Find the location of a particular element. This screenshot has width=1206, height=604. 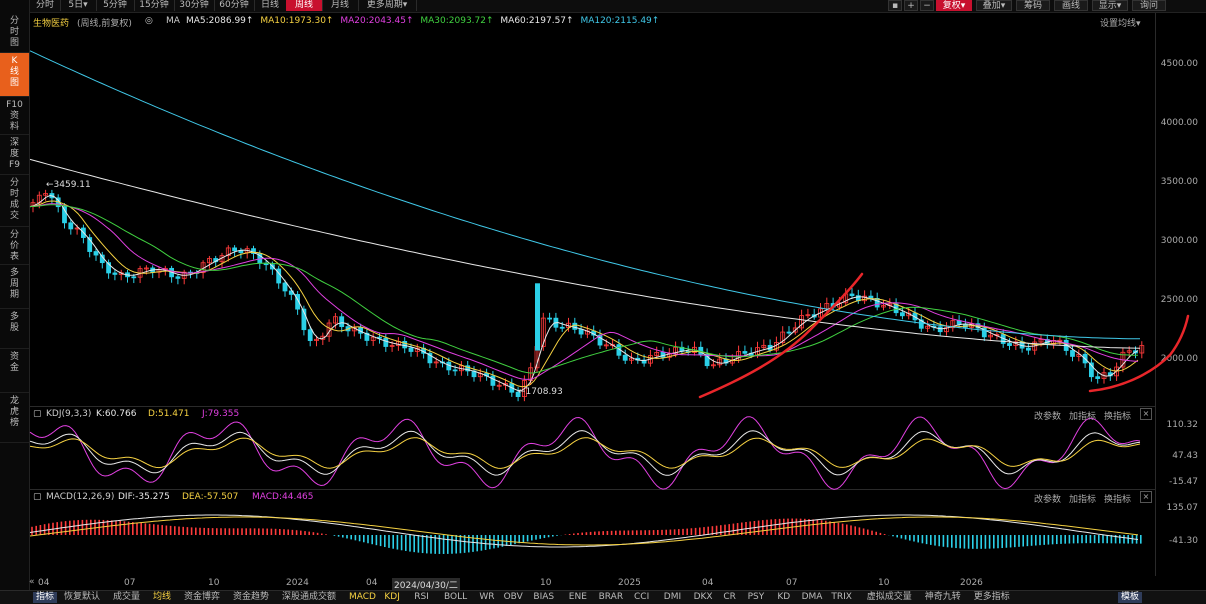

kdj-name: KDJ(9,3,3) is located at coordinates (69, 414).